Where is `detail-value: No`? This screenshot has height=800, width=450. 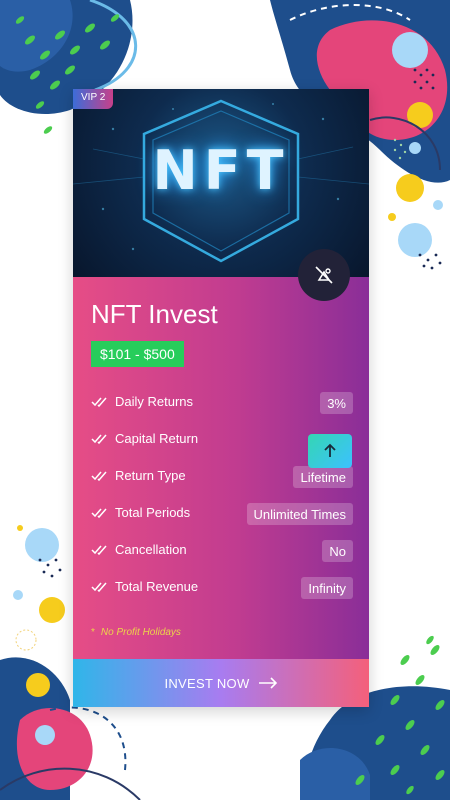
detail-value: No is located at coordinates (337, 551).